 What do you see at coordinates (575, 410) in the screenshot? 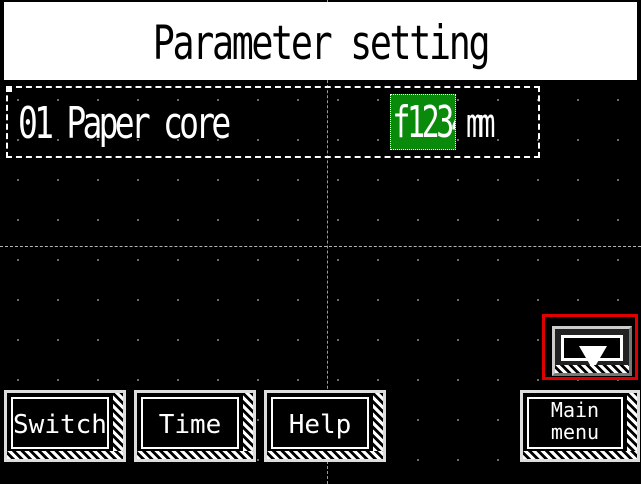
I see `main-menu-label-line1: Main` at bounding box center [575, 410].